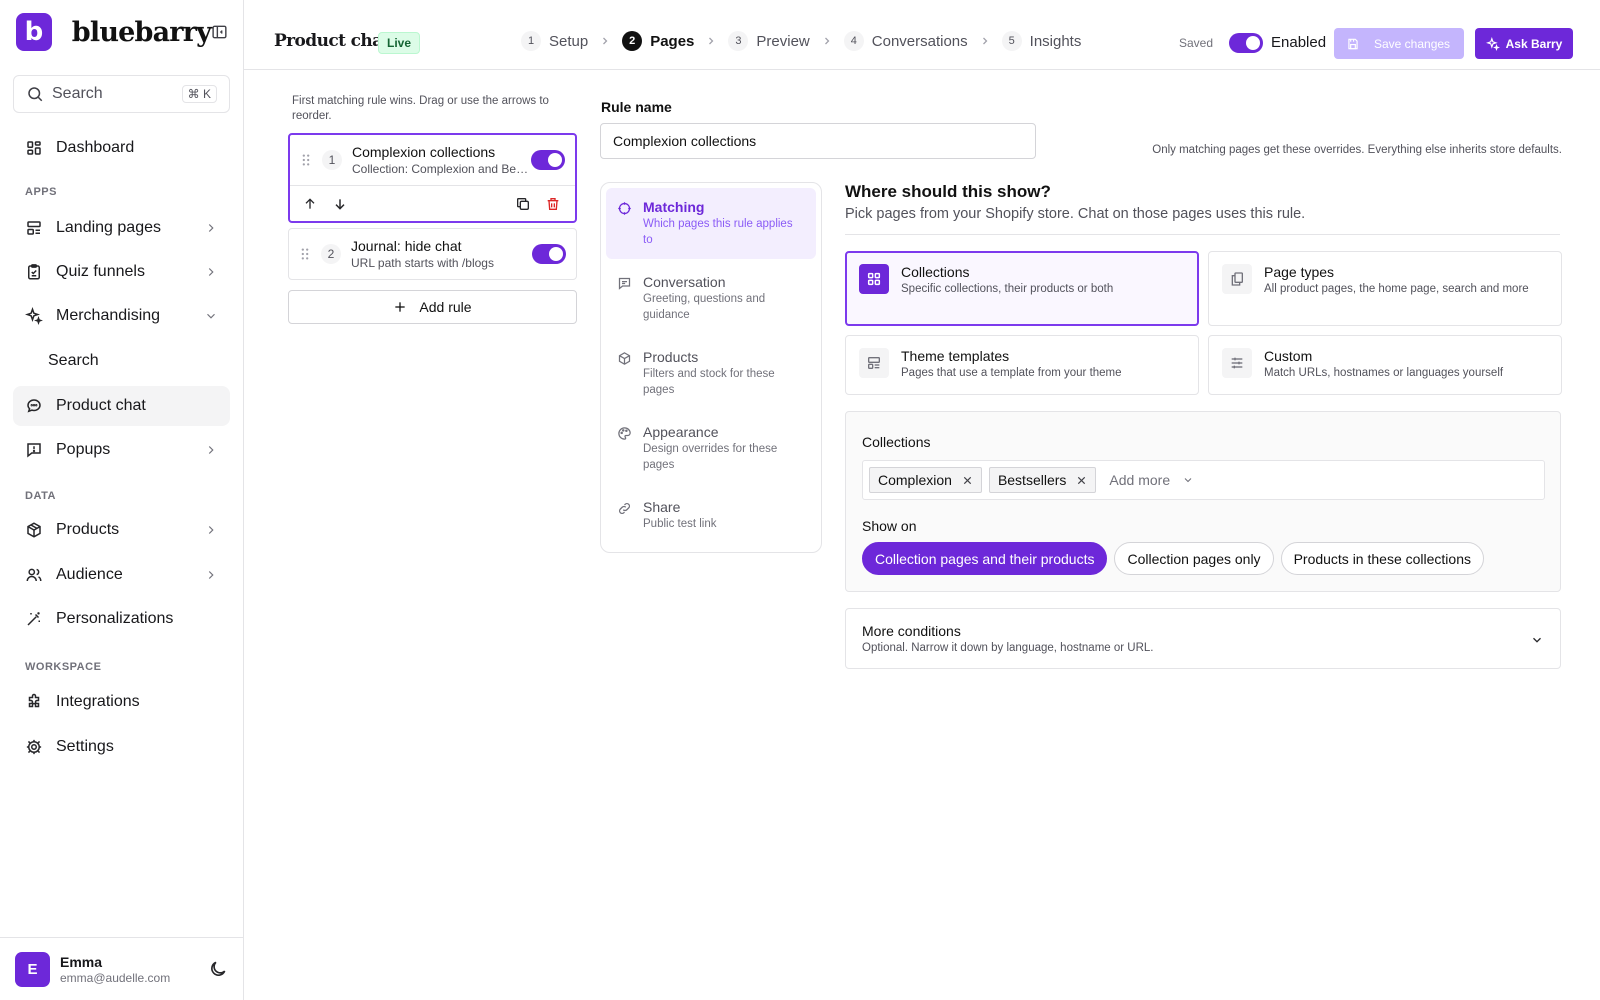  I want to click on rule-number: 1, so click(332, 160).